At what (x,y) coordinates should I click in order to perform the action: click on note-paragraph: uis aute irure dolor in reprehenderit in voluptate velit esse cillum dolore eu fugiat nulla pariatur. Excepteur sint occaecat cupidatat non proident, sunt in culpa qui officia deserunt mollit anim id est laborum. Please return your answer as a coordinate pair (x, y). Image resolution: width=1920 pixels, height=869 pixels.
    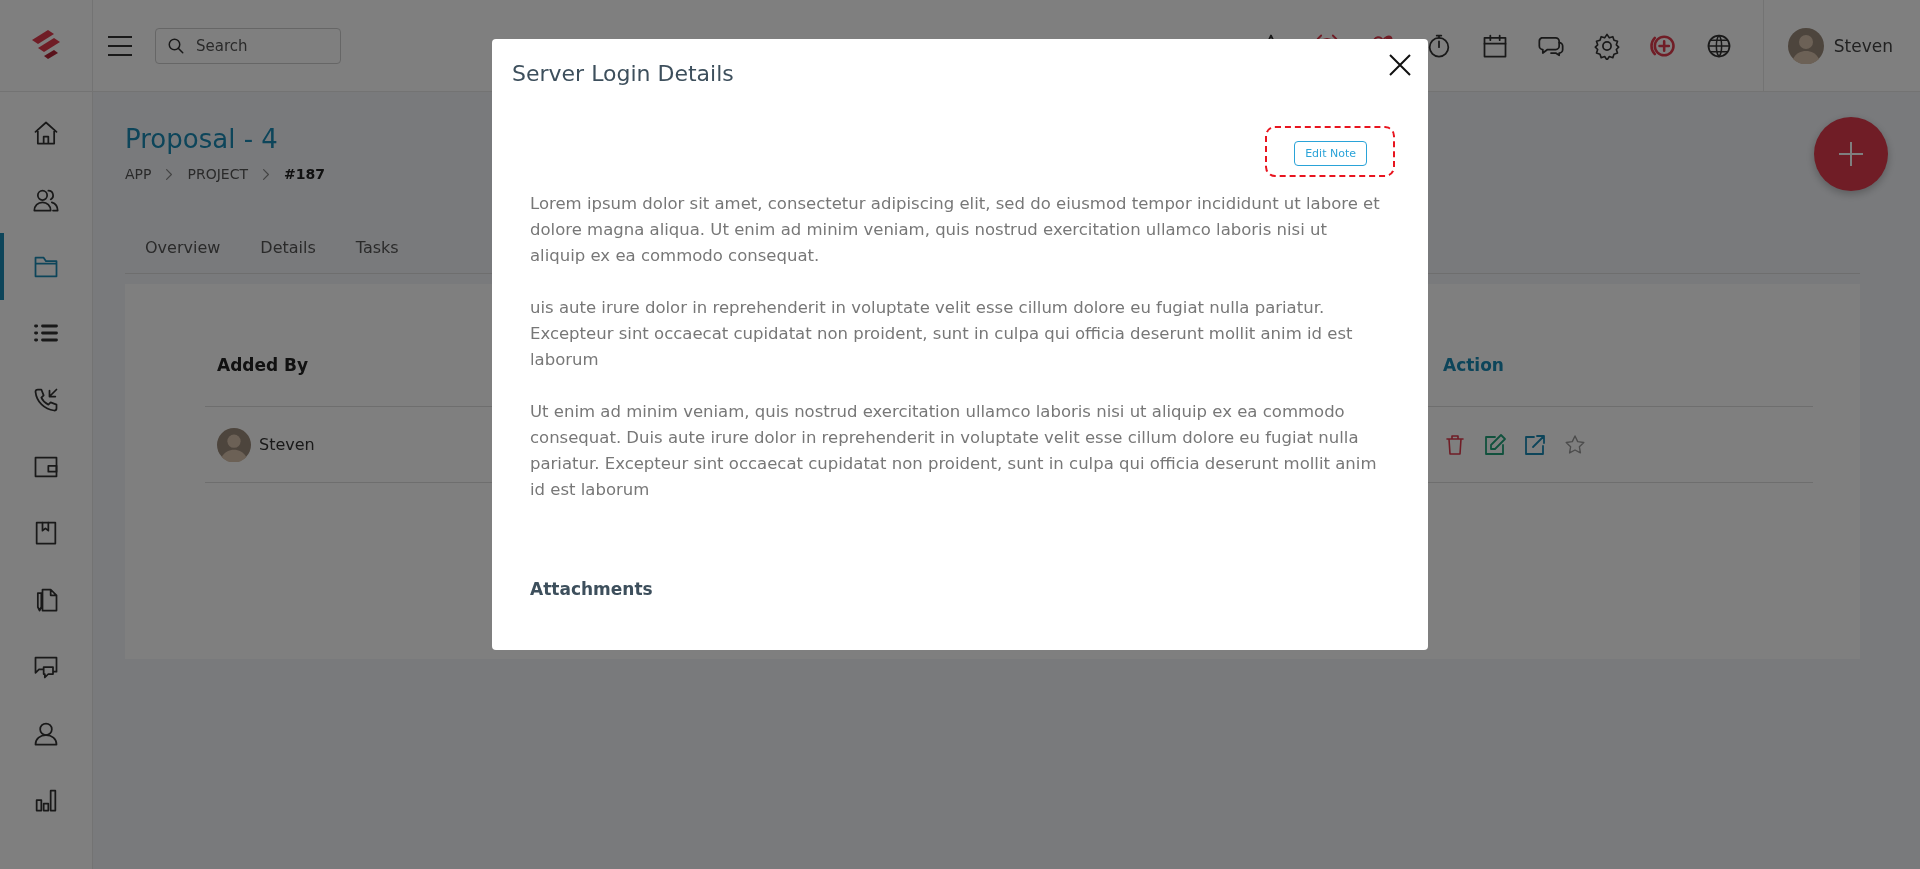
    Looking at the image, I should click on (942, 334).